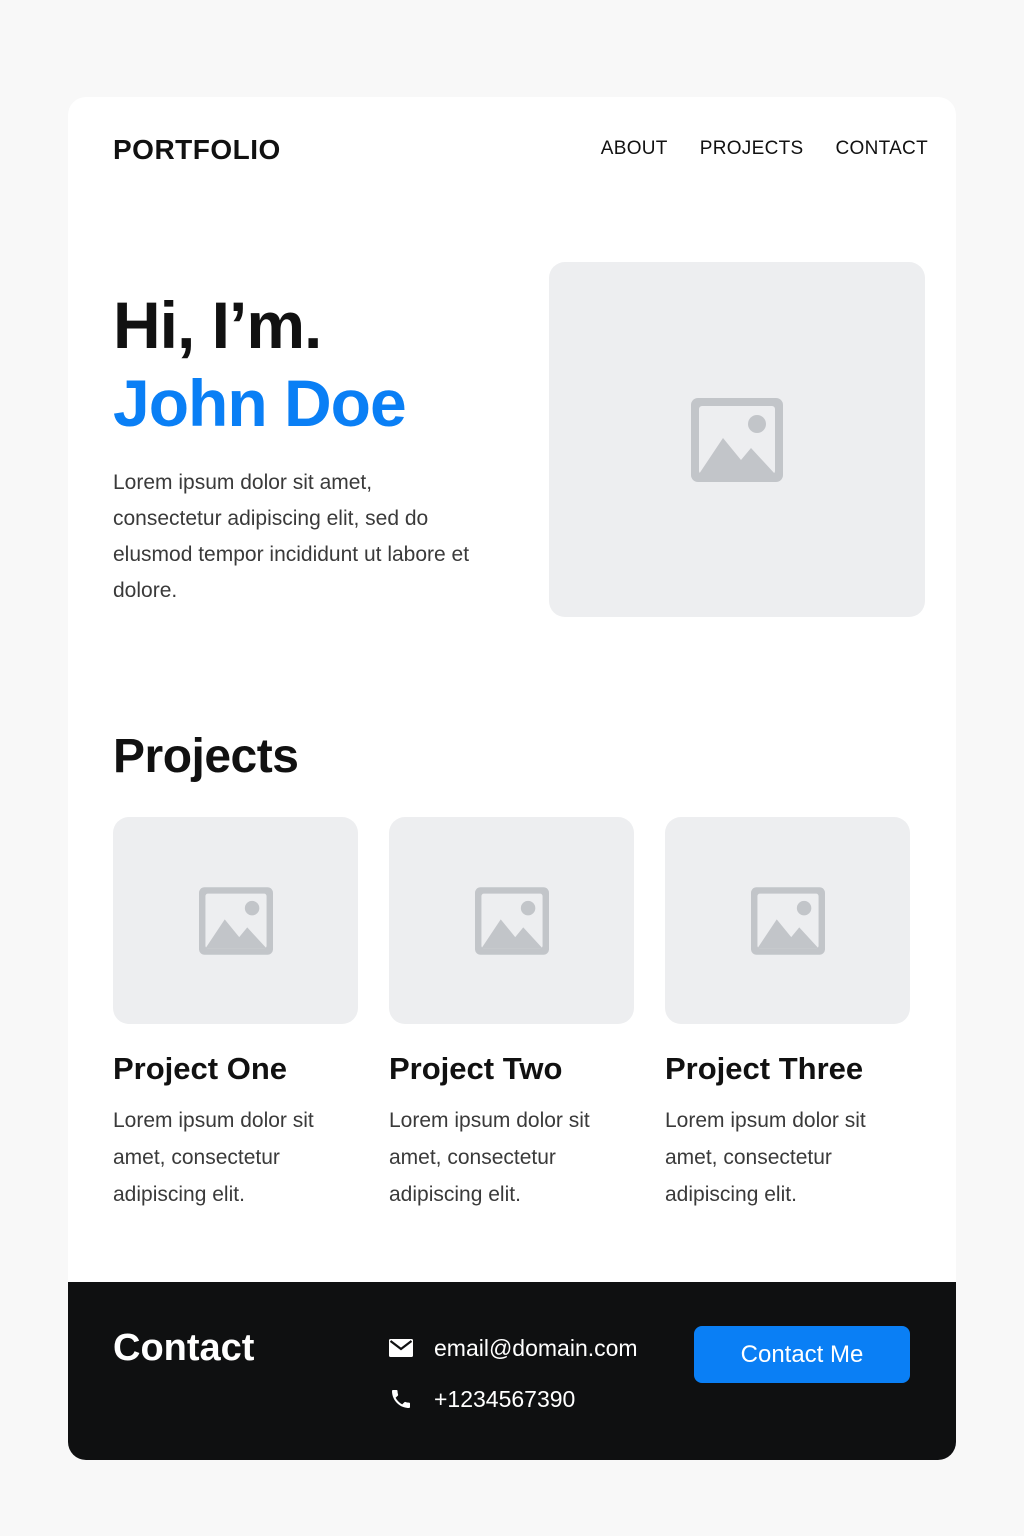 Image resolution: width=1024 pixels, height=1536 pixels. What do you see at coordinates (802, 1354) in the screenshot?
I see `contact-me-button: Contact Me` at bounding box center [802, 1354].